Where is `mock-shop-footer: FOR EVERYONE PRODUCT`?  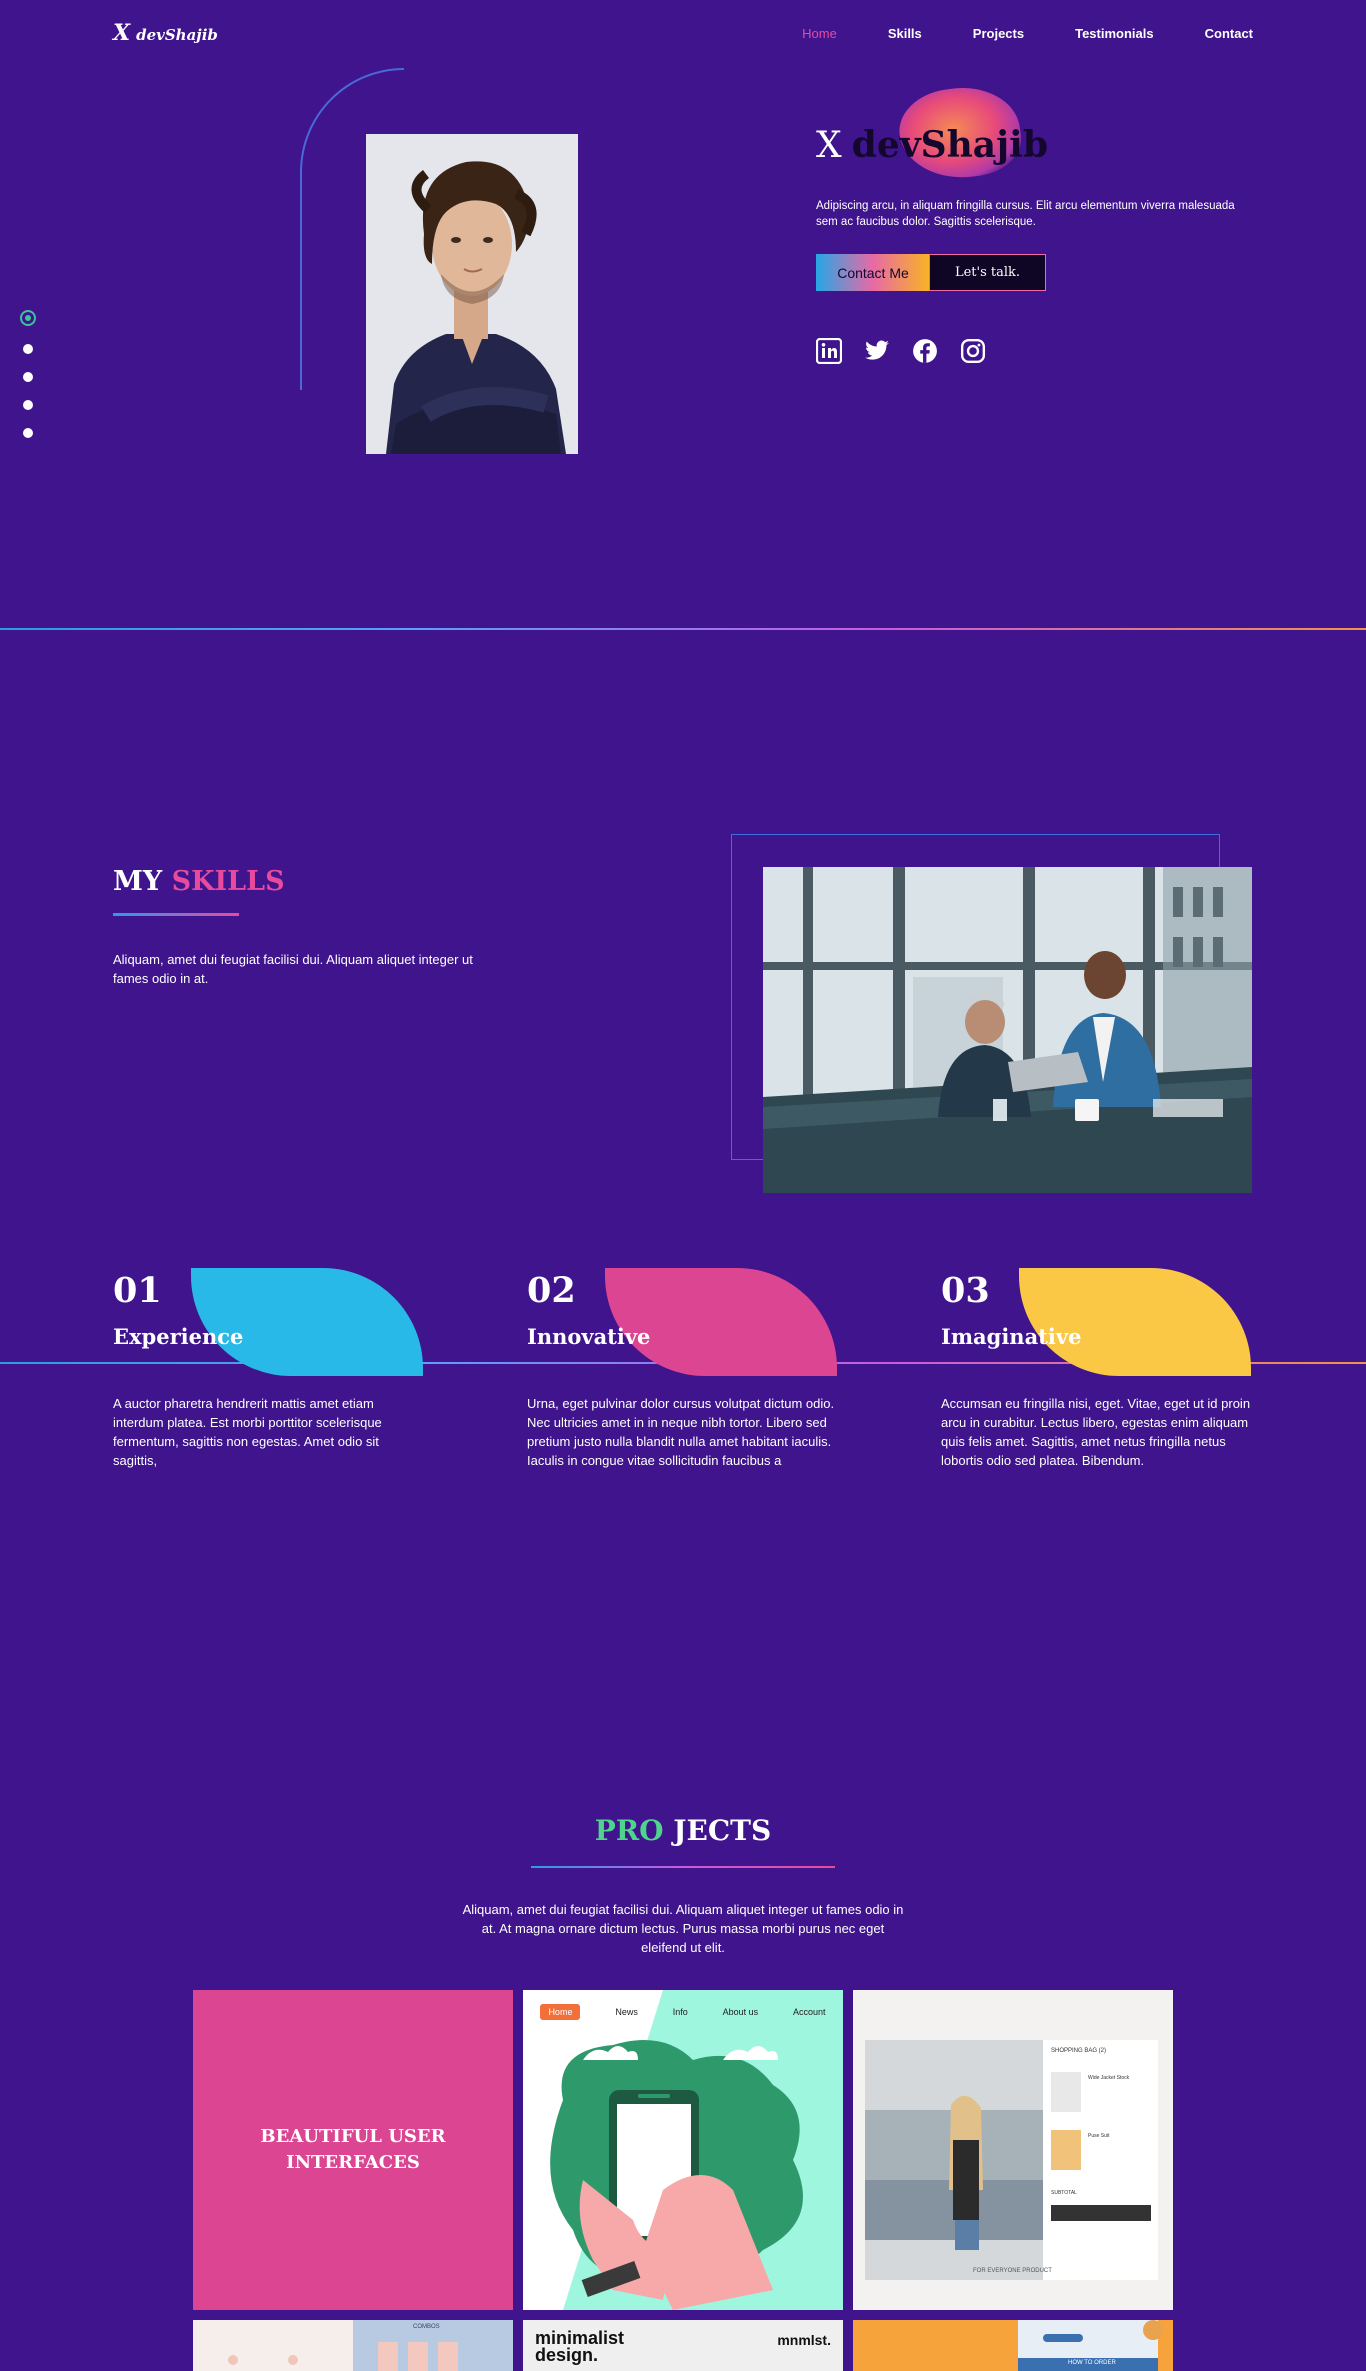
mock-shop-footer: FOR EVERYONE PRODUCT is located at coordinates (1012, 2271).